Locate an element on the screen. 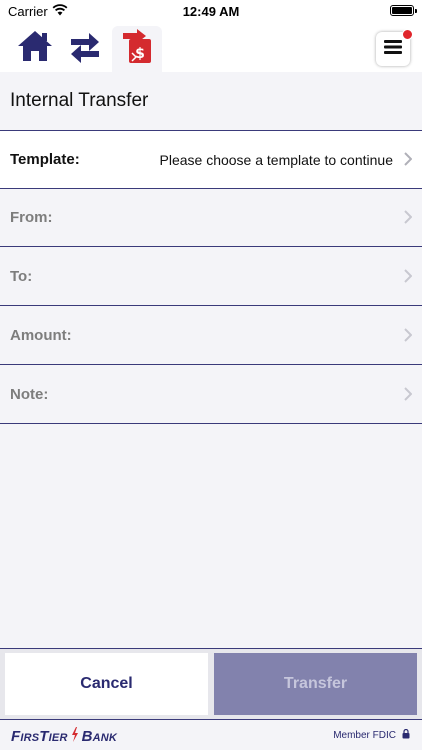  page-title: Internal Transfer is located at coordinates (79, 100).